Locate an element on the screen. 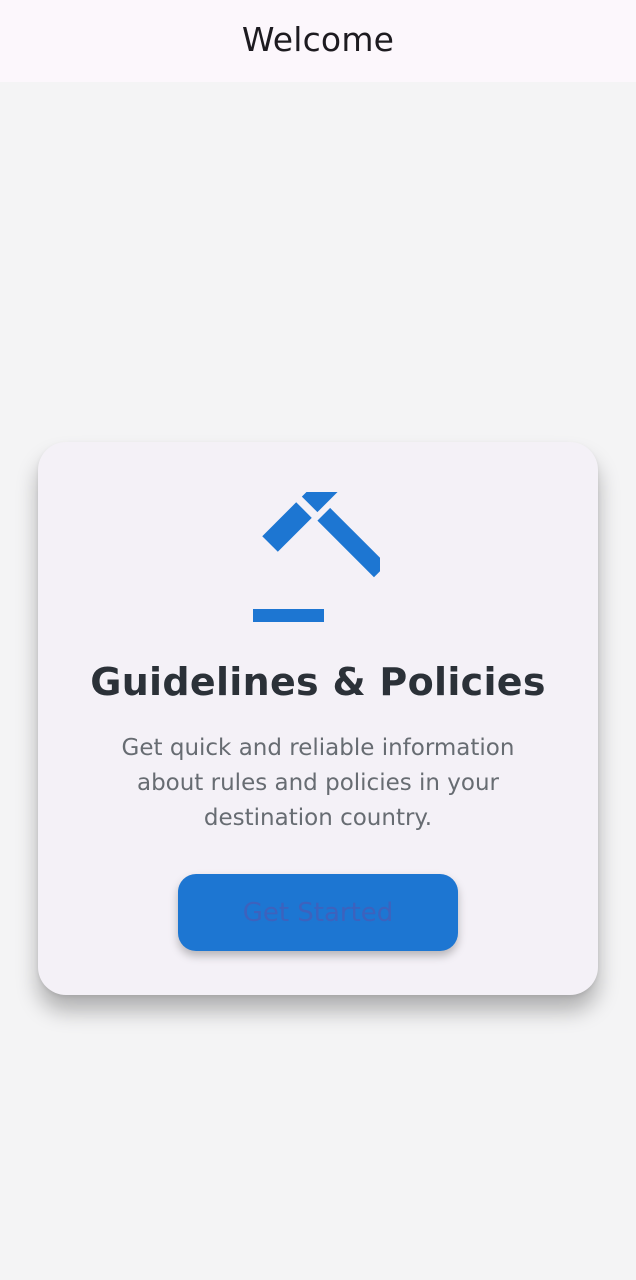 The width and height of the screenshot is (636, 1280). page-title: Welcome is located at coordinates (318, 39).